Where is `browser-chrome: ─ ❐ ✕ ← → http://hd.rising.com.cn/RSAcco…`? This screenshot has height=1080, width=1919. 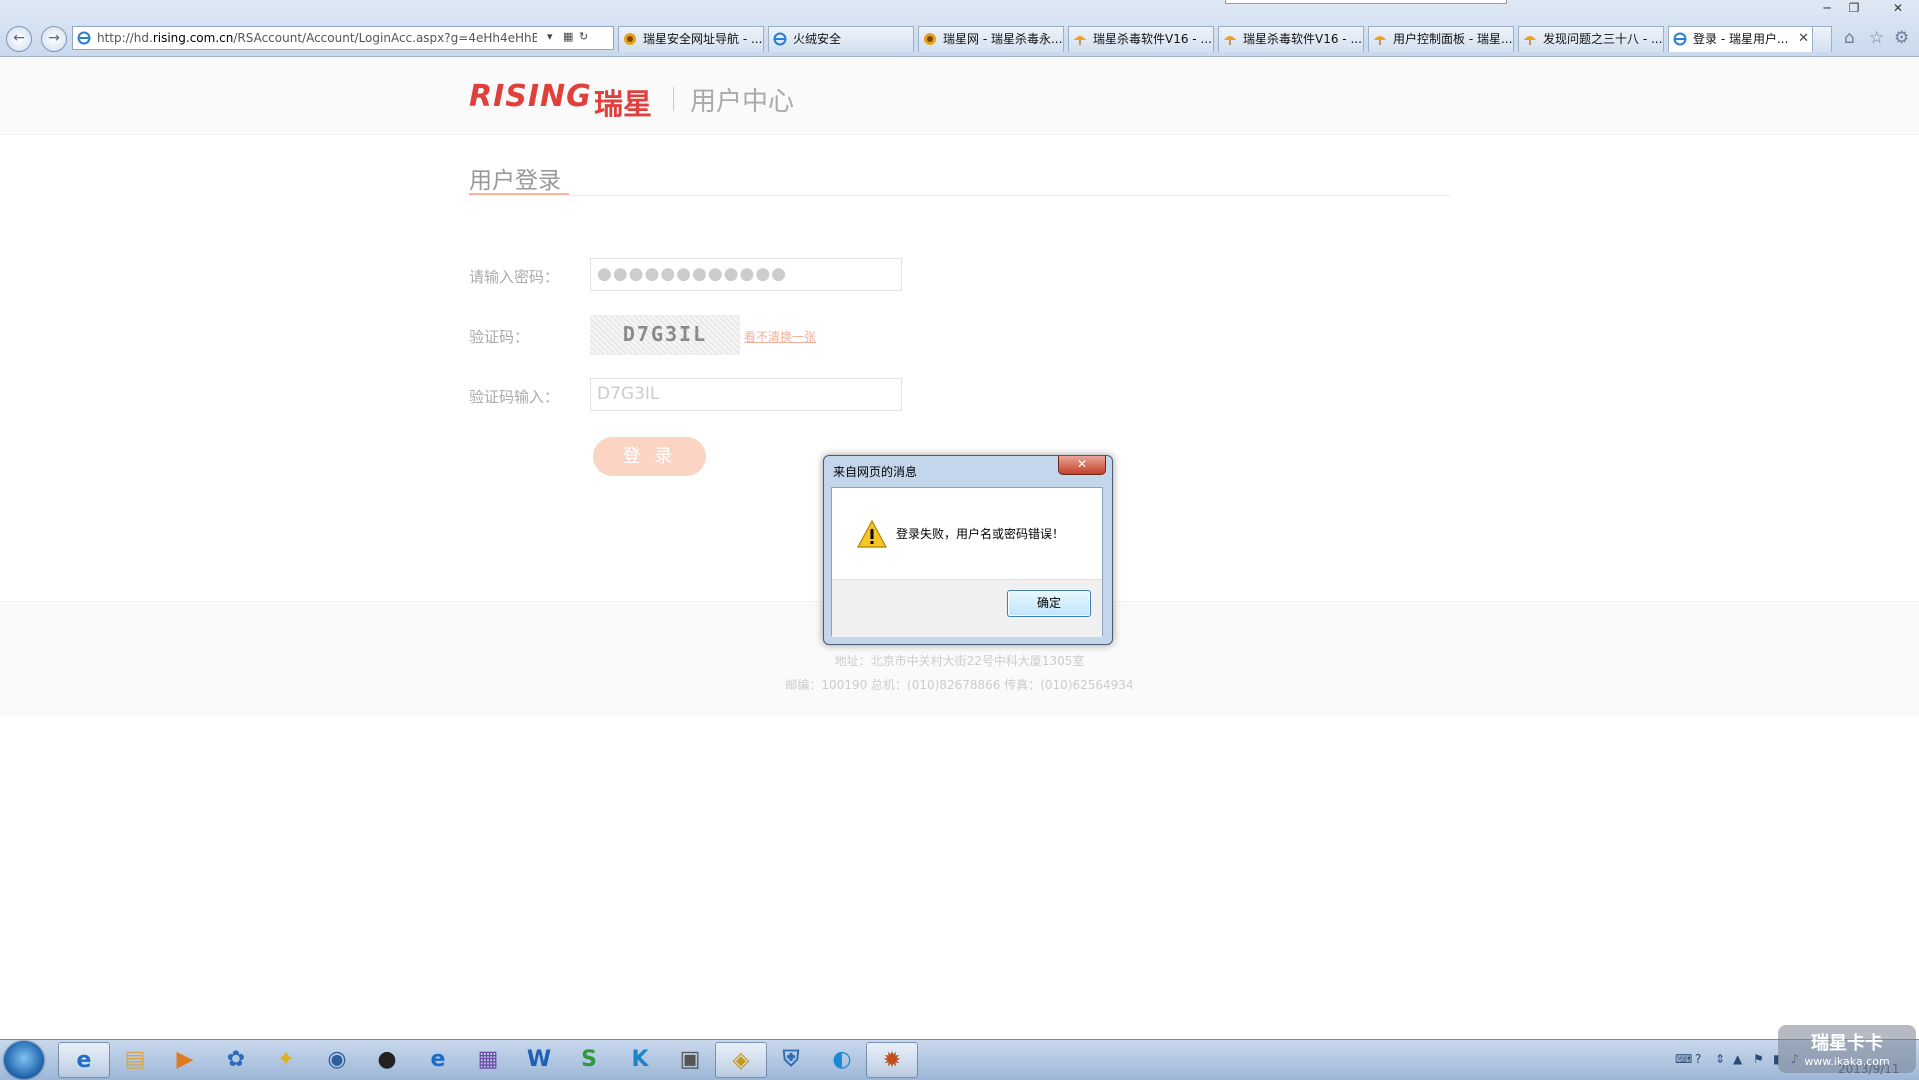
browser-chrome: ─ ❐ ✕ ← → http://hd.rising.com.cn/RSAcco… is located at coordinates (959, 28).